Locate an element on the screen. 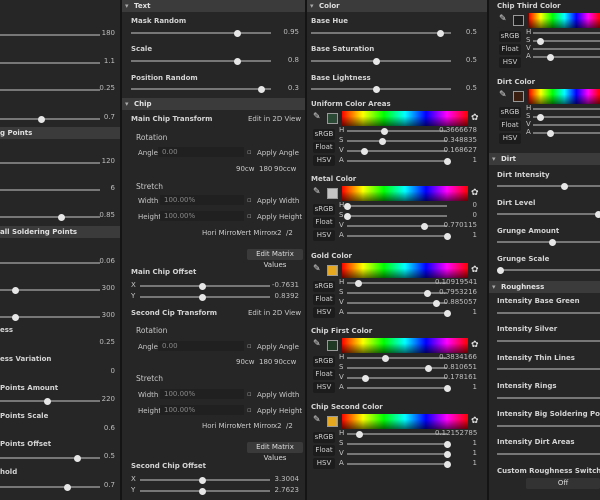 This screenshot has height=500, width=600. base-hue-slider is located at coordinates (381, 33).